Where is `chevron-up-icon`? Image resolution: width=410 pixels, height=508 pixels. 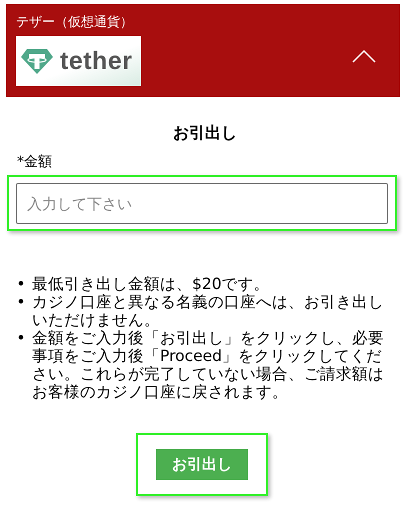 chevron-up-icon is located at coordinates (364, 55).